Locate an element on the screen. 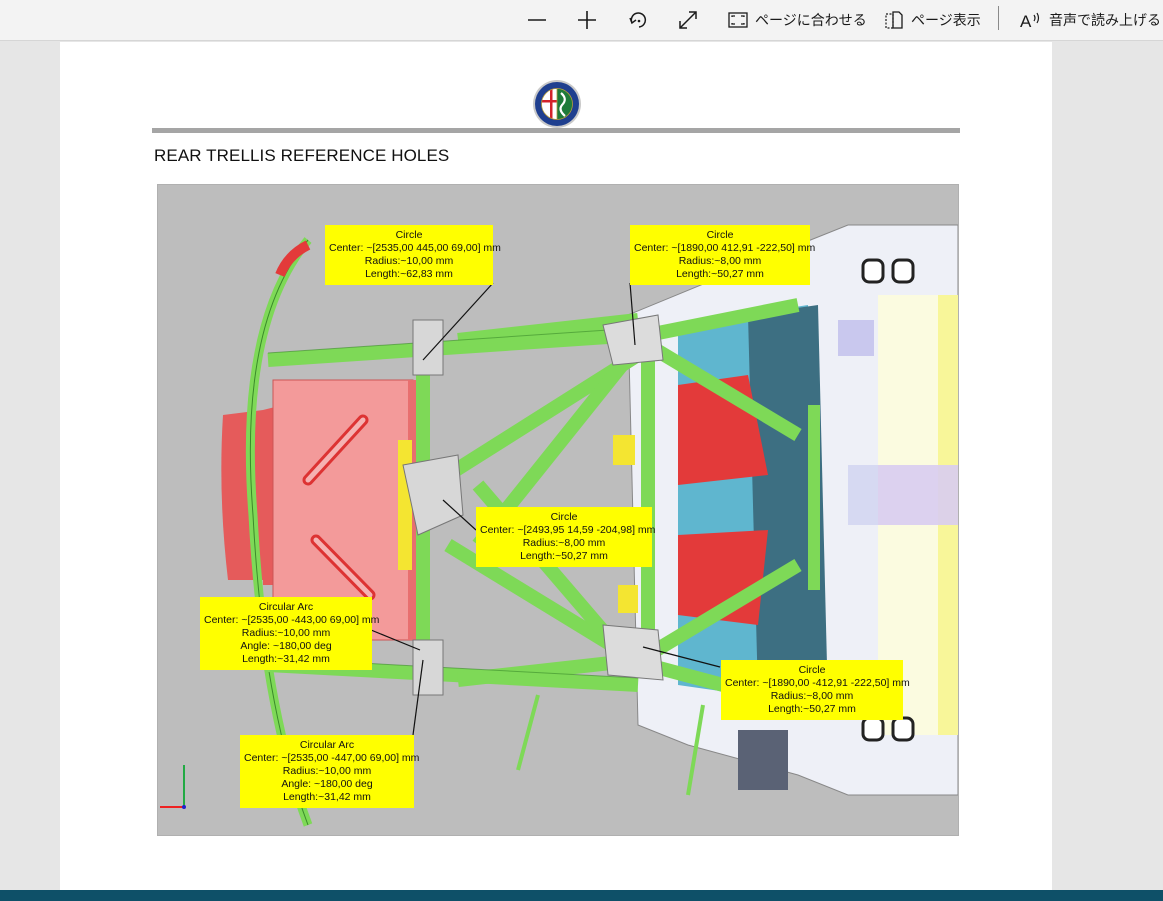  zoom-out-button is located at coordinates (537, 20).